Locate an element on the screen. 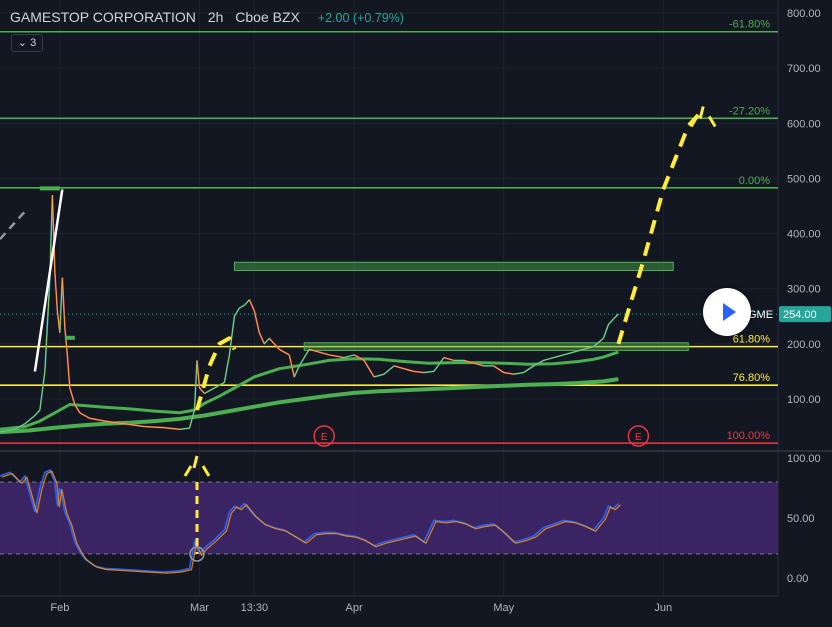 This screenshot has width=832, height=627. fib-level-label: 76.80% is located at coordinates (752, 378).